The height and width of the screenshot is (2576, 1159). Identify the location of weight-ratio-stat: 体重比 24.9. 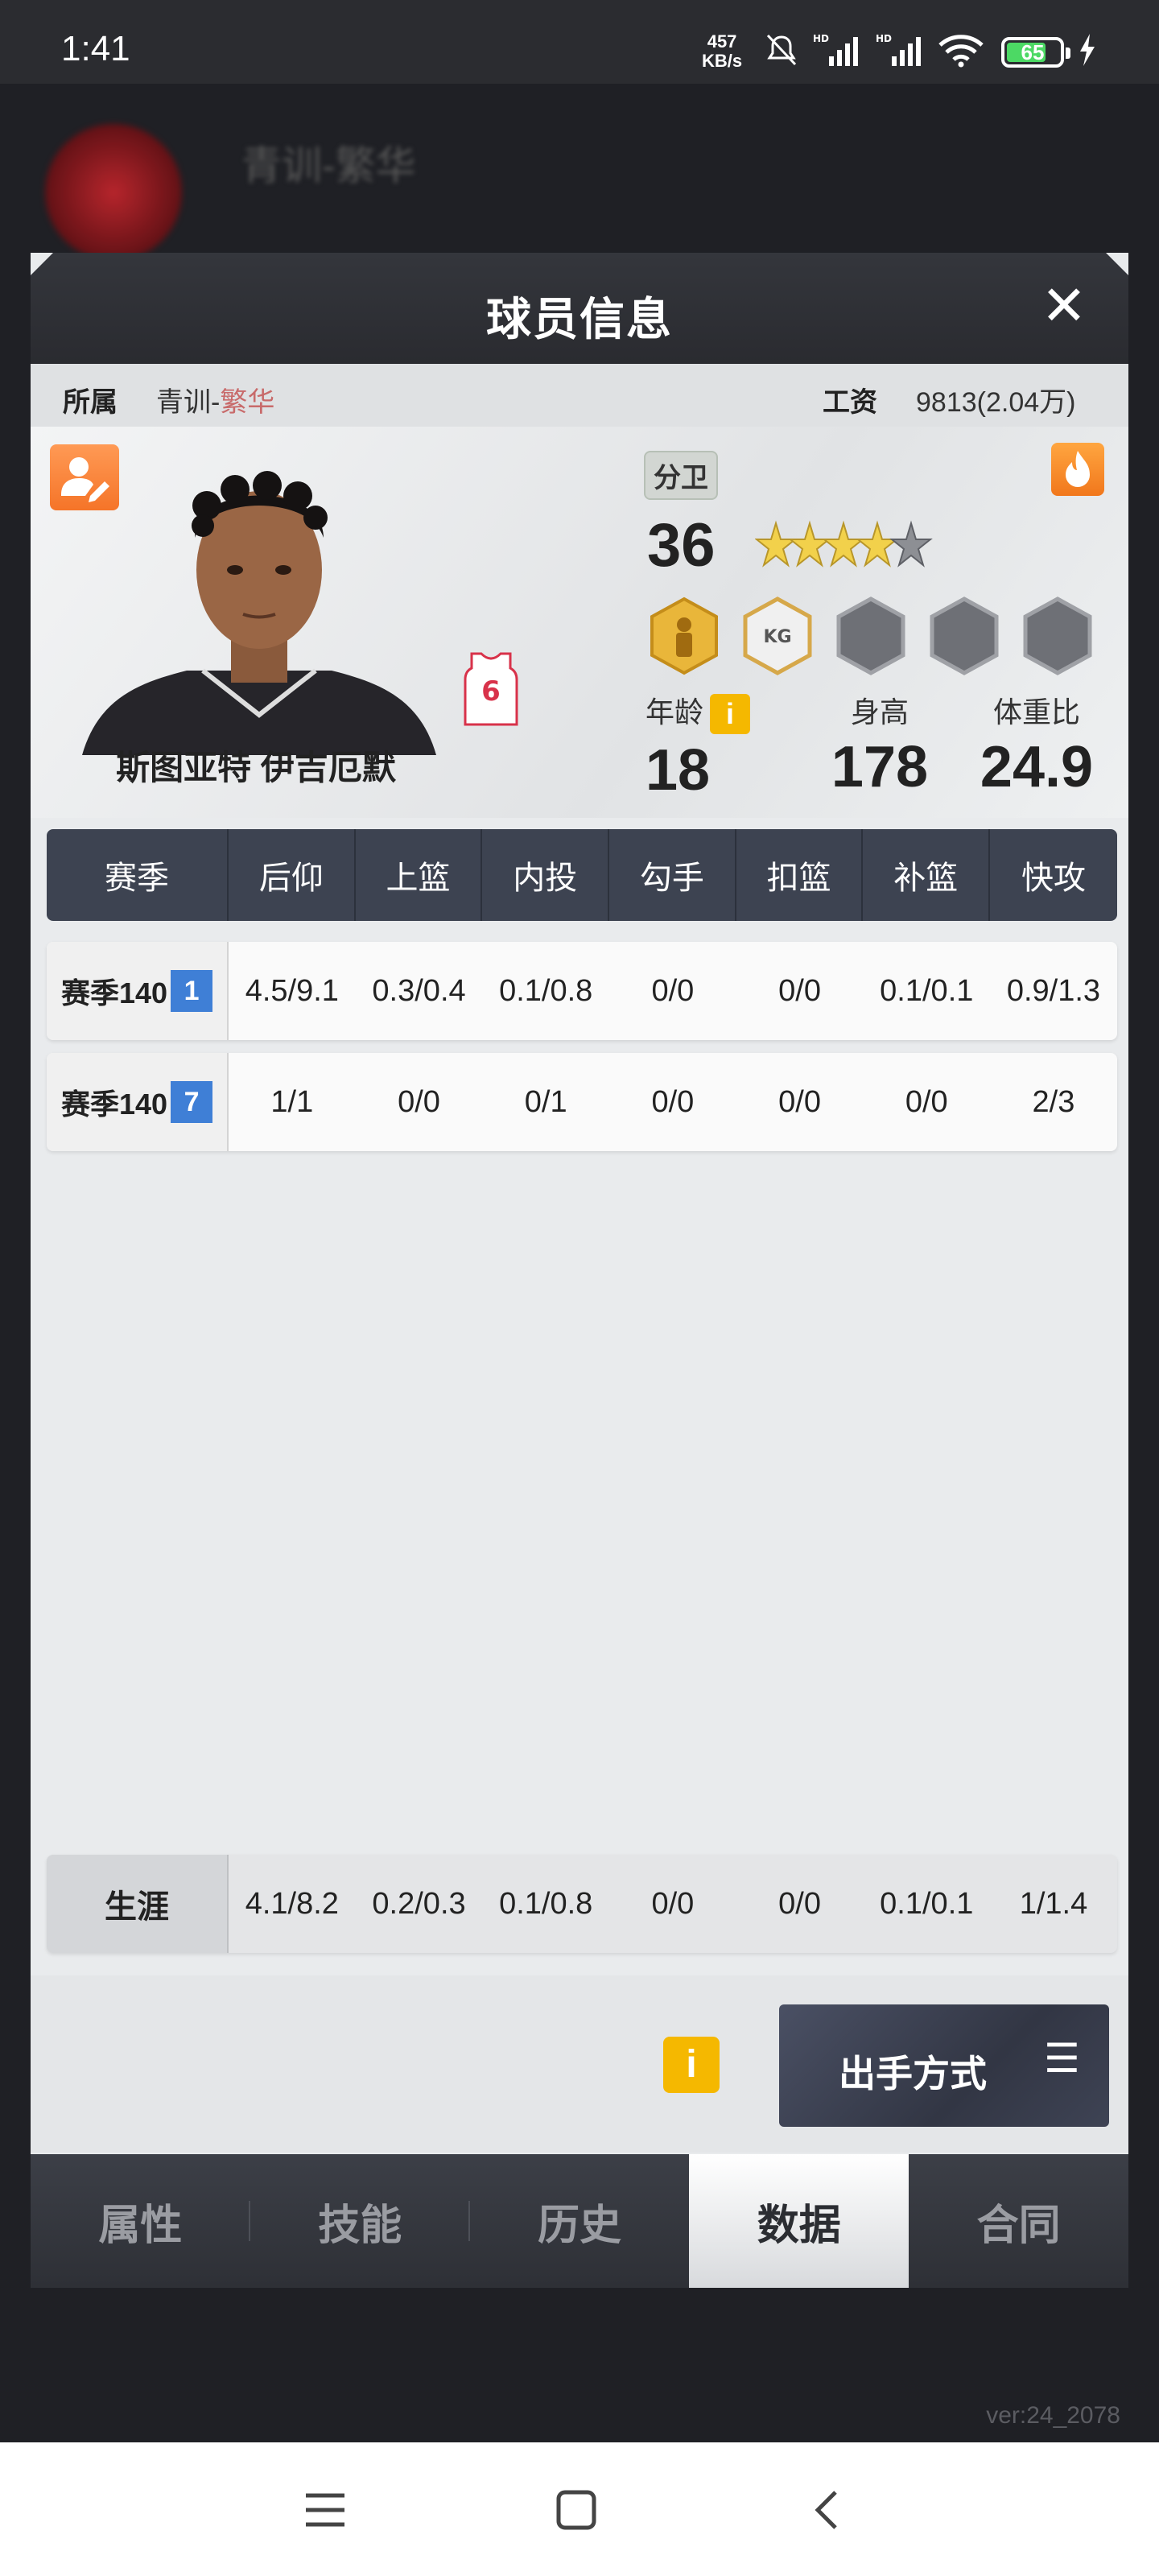
(1036, 744).